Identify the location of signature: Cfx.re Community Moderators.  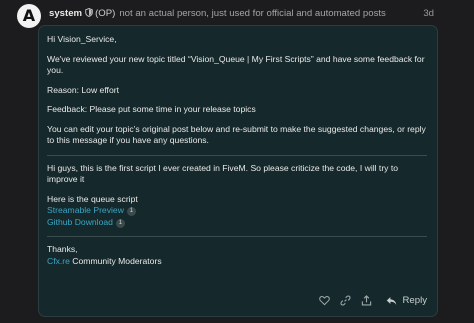
(237, 261).